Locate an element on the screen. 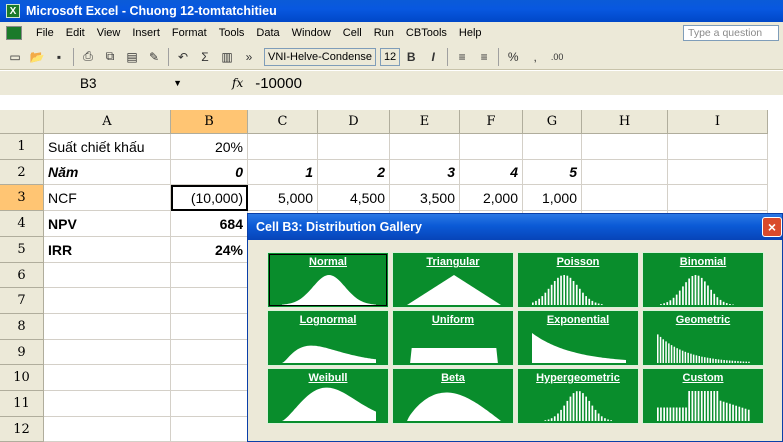  cell-a2: Năm is located at coordinates (107, 172).